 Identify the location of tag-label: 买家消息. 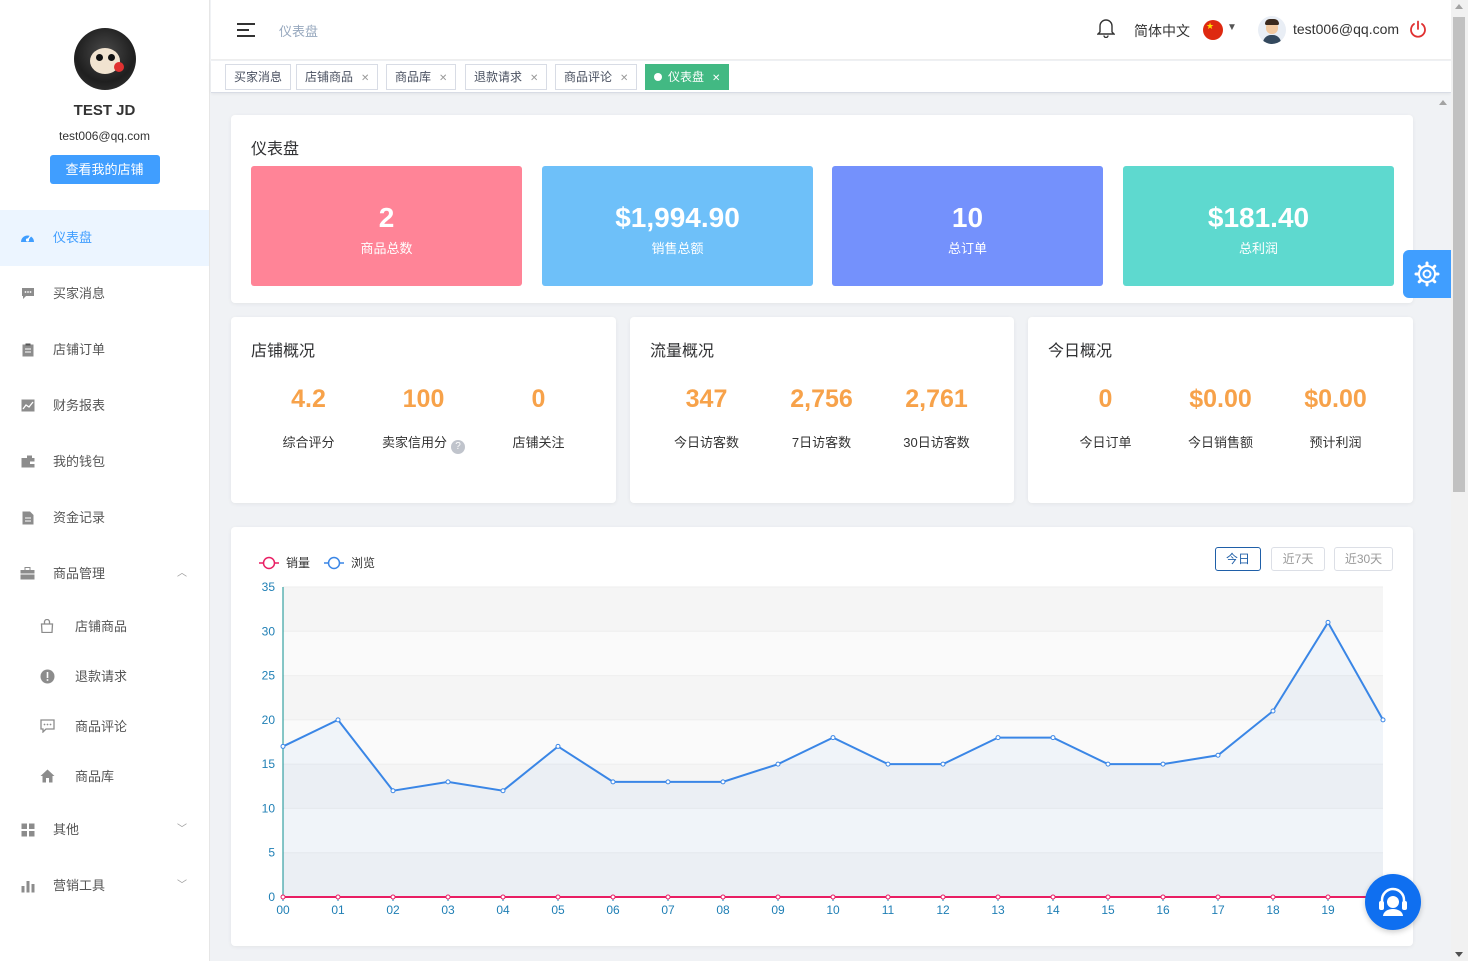
(258, 77).